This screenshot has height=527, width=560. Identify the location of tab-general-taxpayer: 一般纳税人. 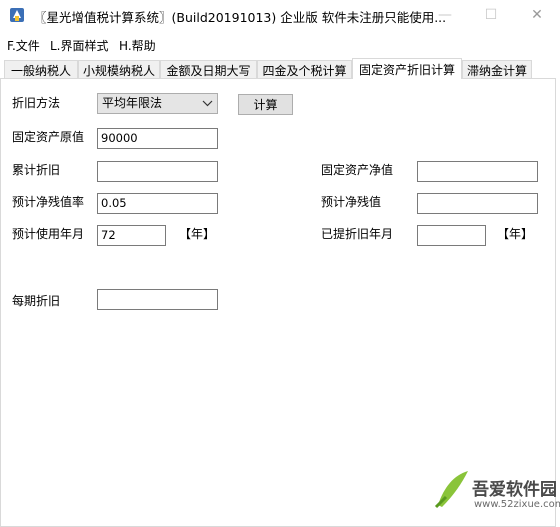
(41, 69).